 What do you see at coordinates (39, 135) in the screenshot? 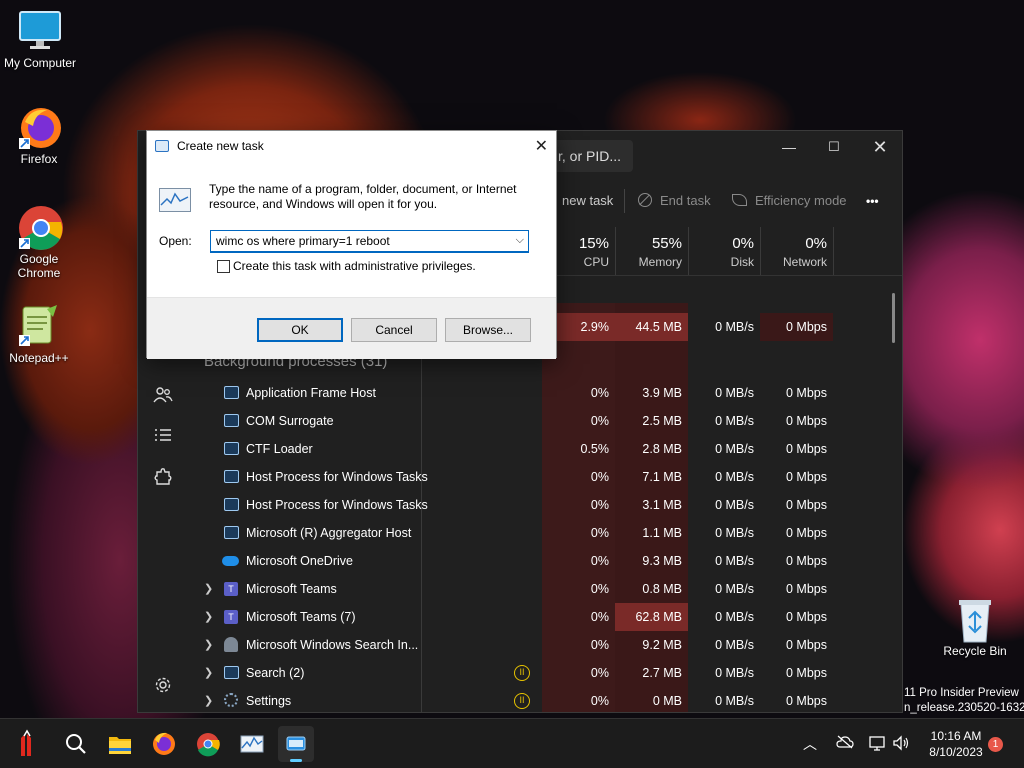
I see `desktop-icon-firefox: Firefox` at bounding box center [39, 135].